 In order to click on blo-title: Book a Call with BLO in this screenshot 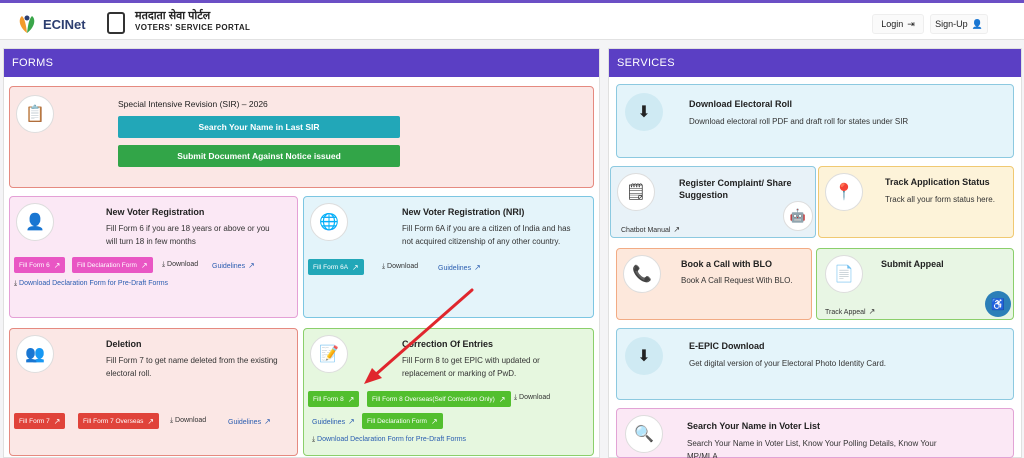, I will do `click(727, 264)`.